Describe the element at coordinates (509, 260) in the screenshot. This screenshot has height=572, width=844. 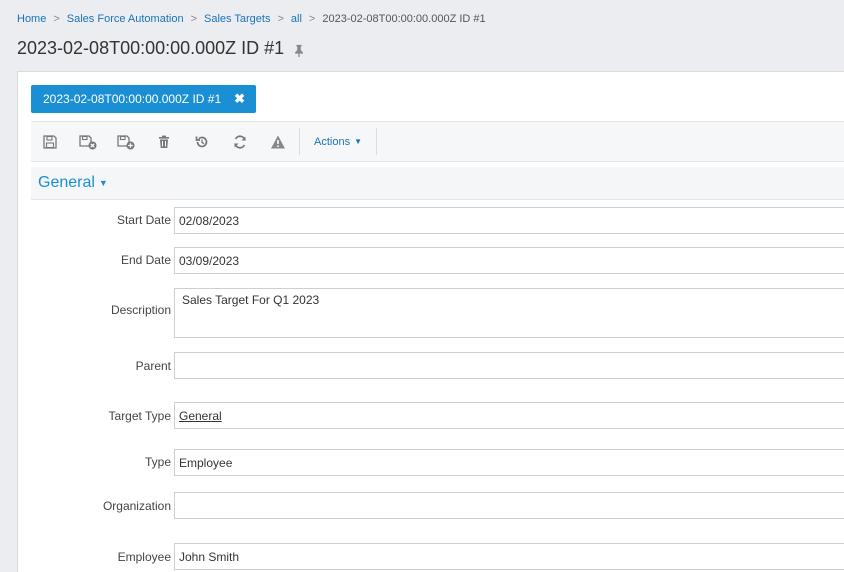
I see `end-date-input: 03/09/2023` at that location.